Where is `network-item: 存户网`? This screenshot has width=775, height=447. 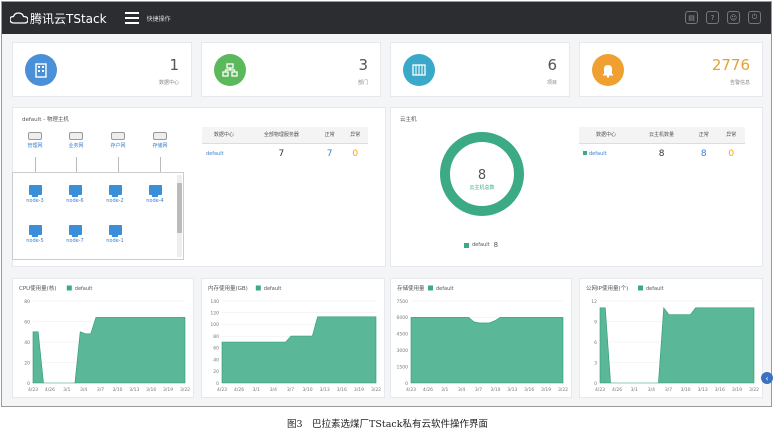
network-item: 存户网 is located at coordinates (118, 140).